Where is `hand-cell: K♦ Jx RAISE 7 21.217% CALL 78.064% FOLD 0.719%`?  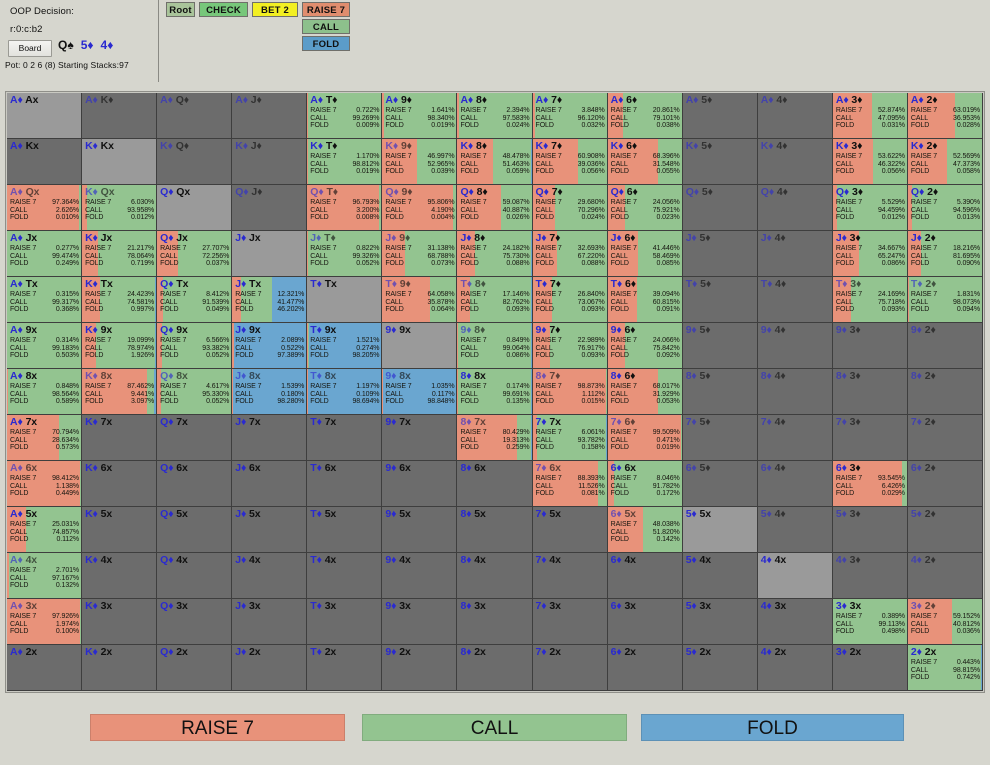
hand-cell: K♦ Jx RAISE 7 21.217% CALL 78.064% FOLD 0.719% is located at coordinates (120, 254).